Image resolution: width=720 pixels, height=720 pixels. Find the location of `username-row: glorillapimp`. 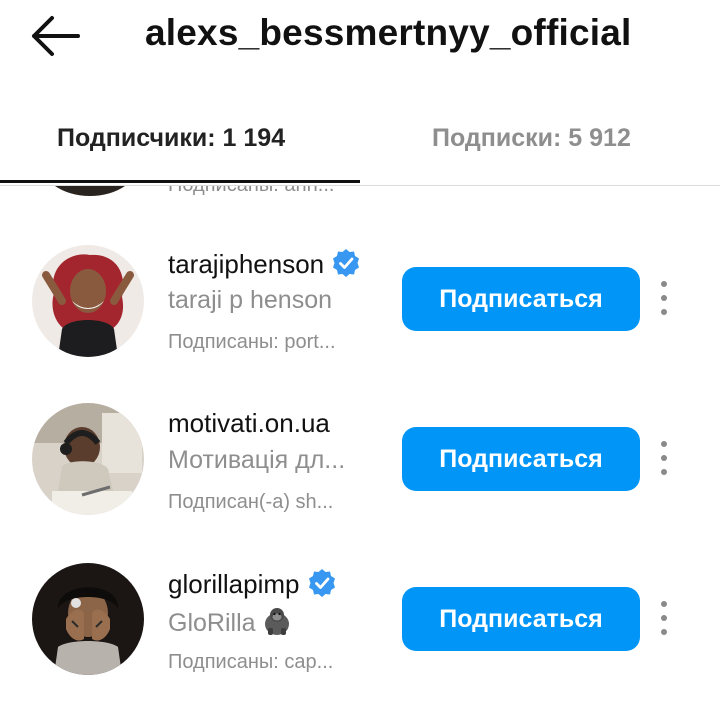

username-row: glorillapimp is located at coordinates (252, 584).